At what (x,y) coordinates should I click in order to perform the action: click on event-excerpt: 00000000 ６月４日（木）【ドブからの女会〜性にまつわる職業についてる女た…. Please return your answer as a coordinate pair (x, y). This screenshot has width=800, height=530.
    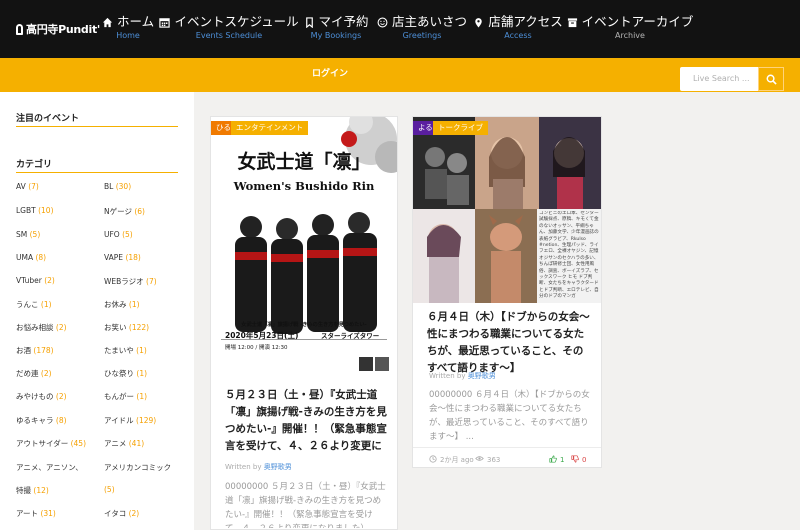
    Looking at the image, I should click on (509, 416).